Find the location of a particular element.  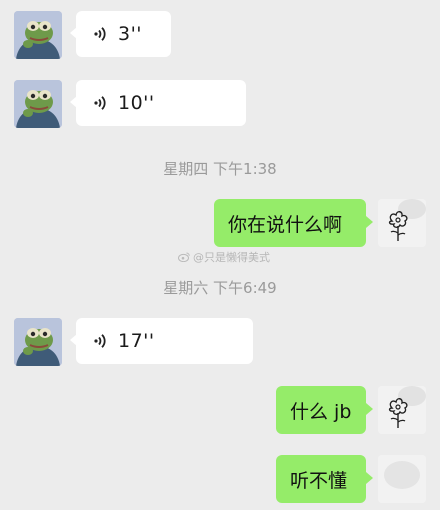

voice-message-bubble: 3'' is located at coordinates (120, 34).